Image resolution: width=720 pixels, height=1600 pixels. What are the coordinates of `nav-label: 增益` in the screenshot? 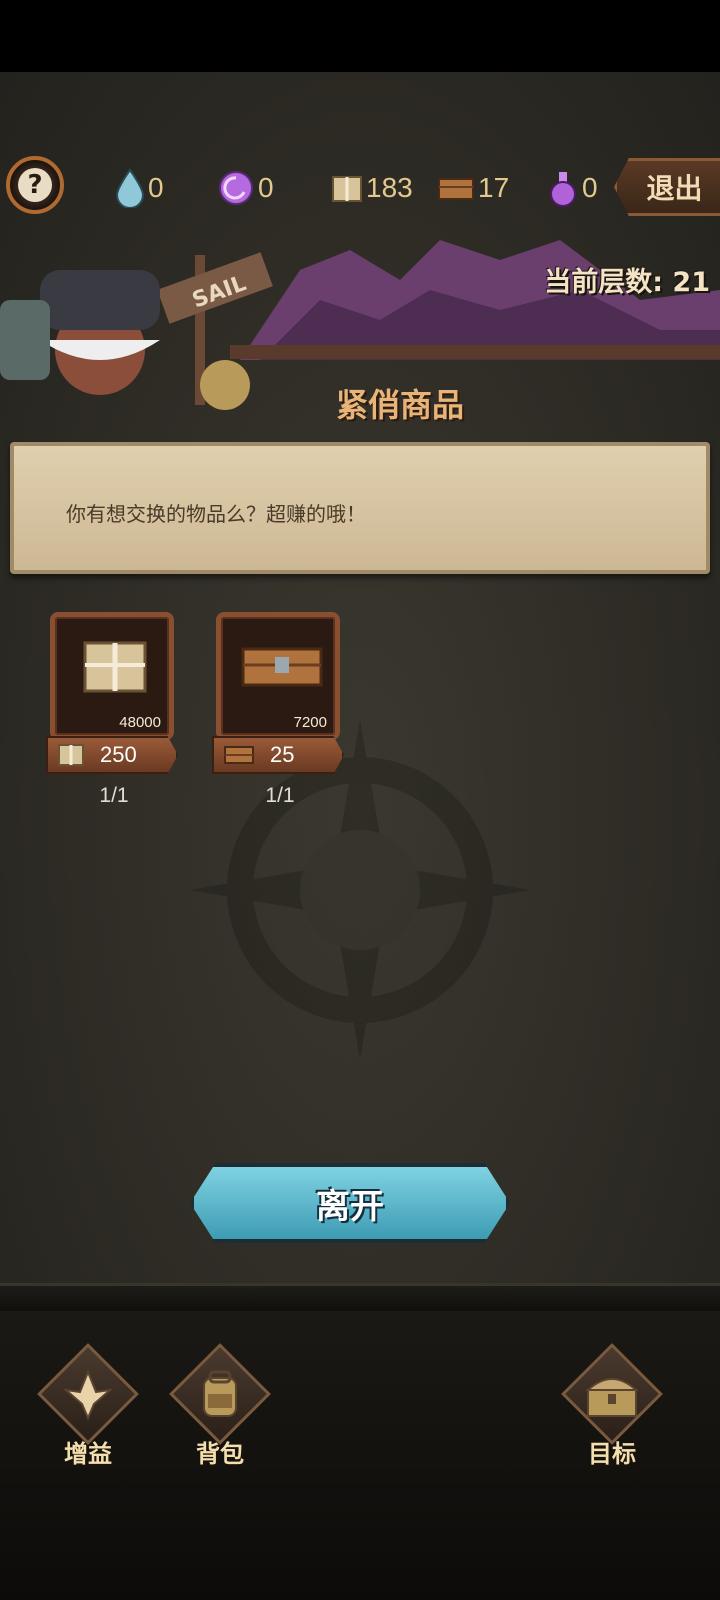 It's located at (88, 1454).